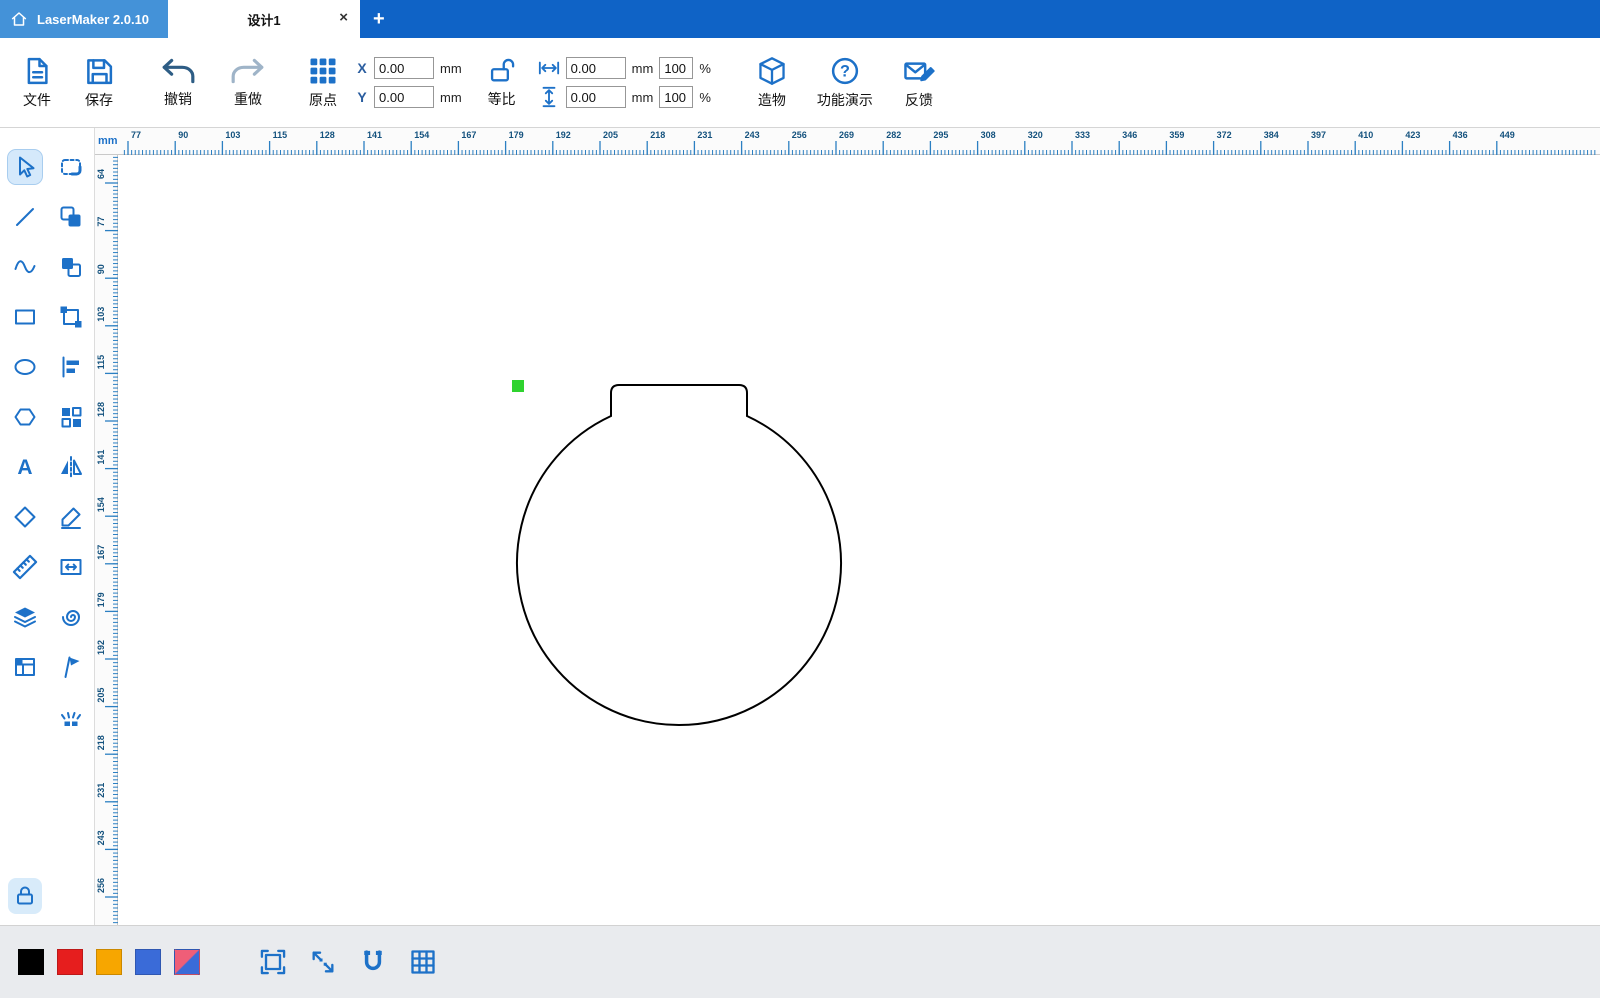 This screenshot has width=1600, height=998. I want to click on ratio-lock-button: 等比, so click(502, 83).